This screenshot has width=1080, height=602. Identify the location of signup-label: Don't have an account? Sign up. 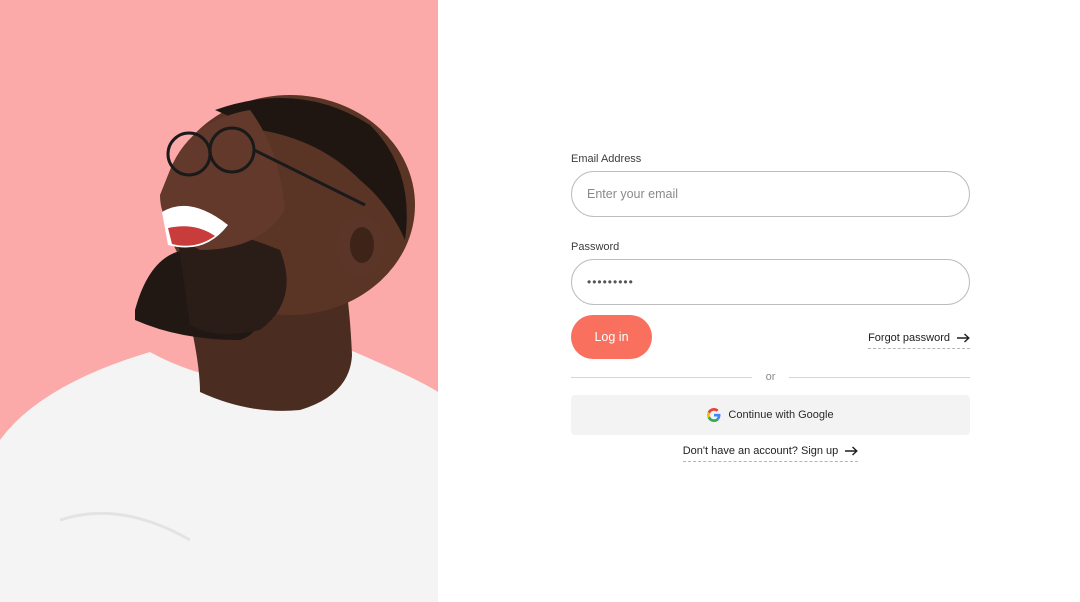
(760, 451).